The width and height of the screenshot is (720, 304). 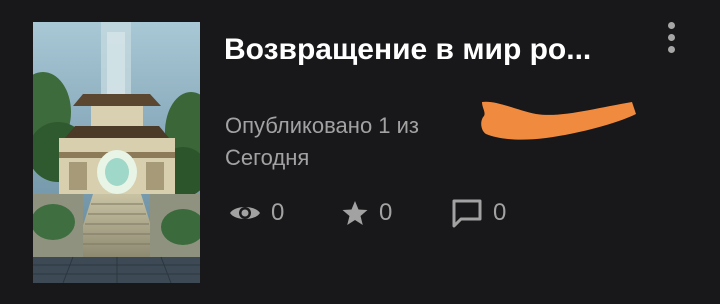 What do you see at coordinates (245, 213) in the screenshot?
I see `eye-icon` at bounding box center [245, 213].